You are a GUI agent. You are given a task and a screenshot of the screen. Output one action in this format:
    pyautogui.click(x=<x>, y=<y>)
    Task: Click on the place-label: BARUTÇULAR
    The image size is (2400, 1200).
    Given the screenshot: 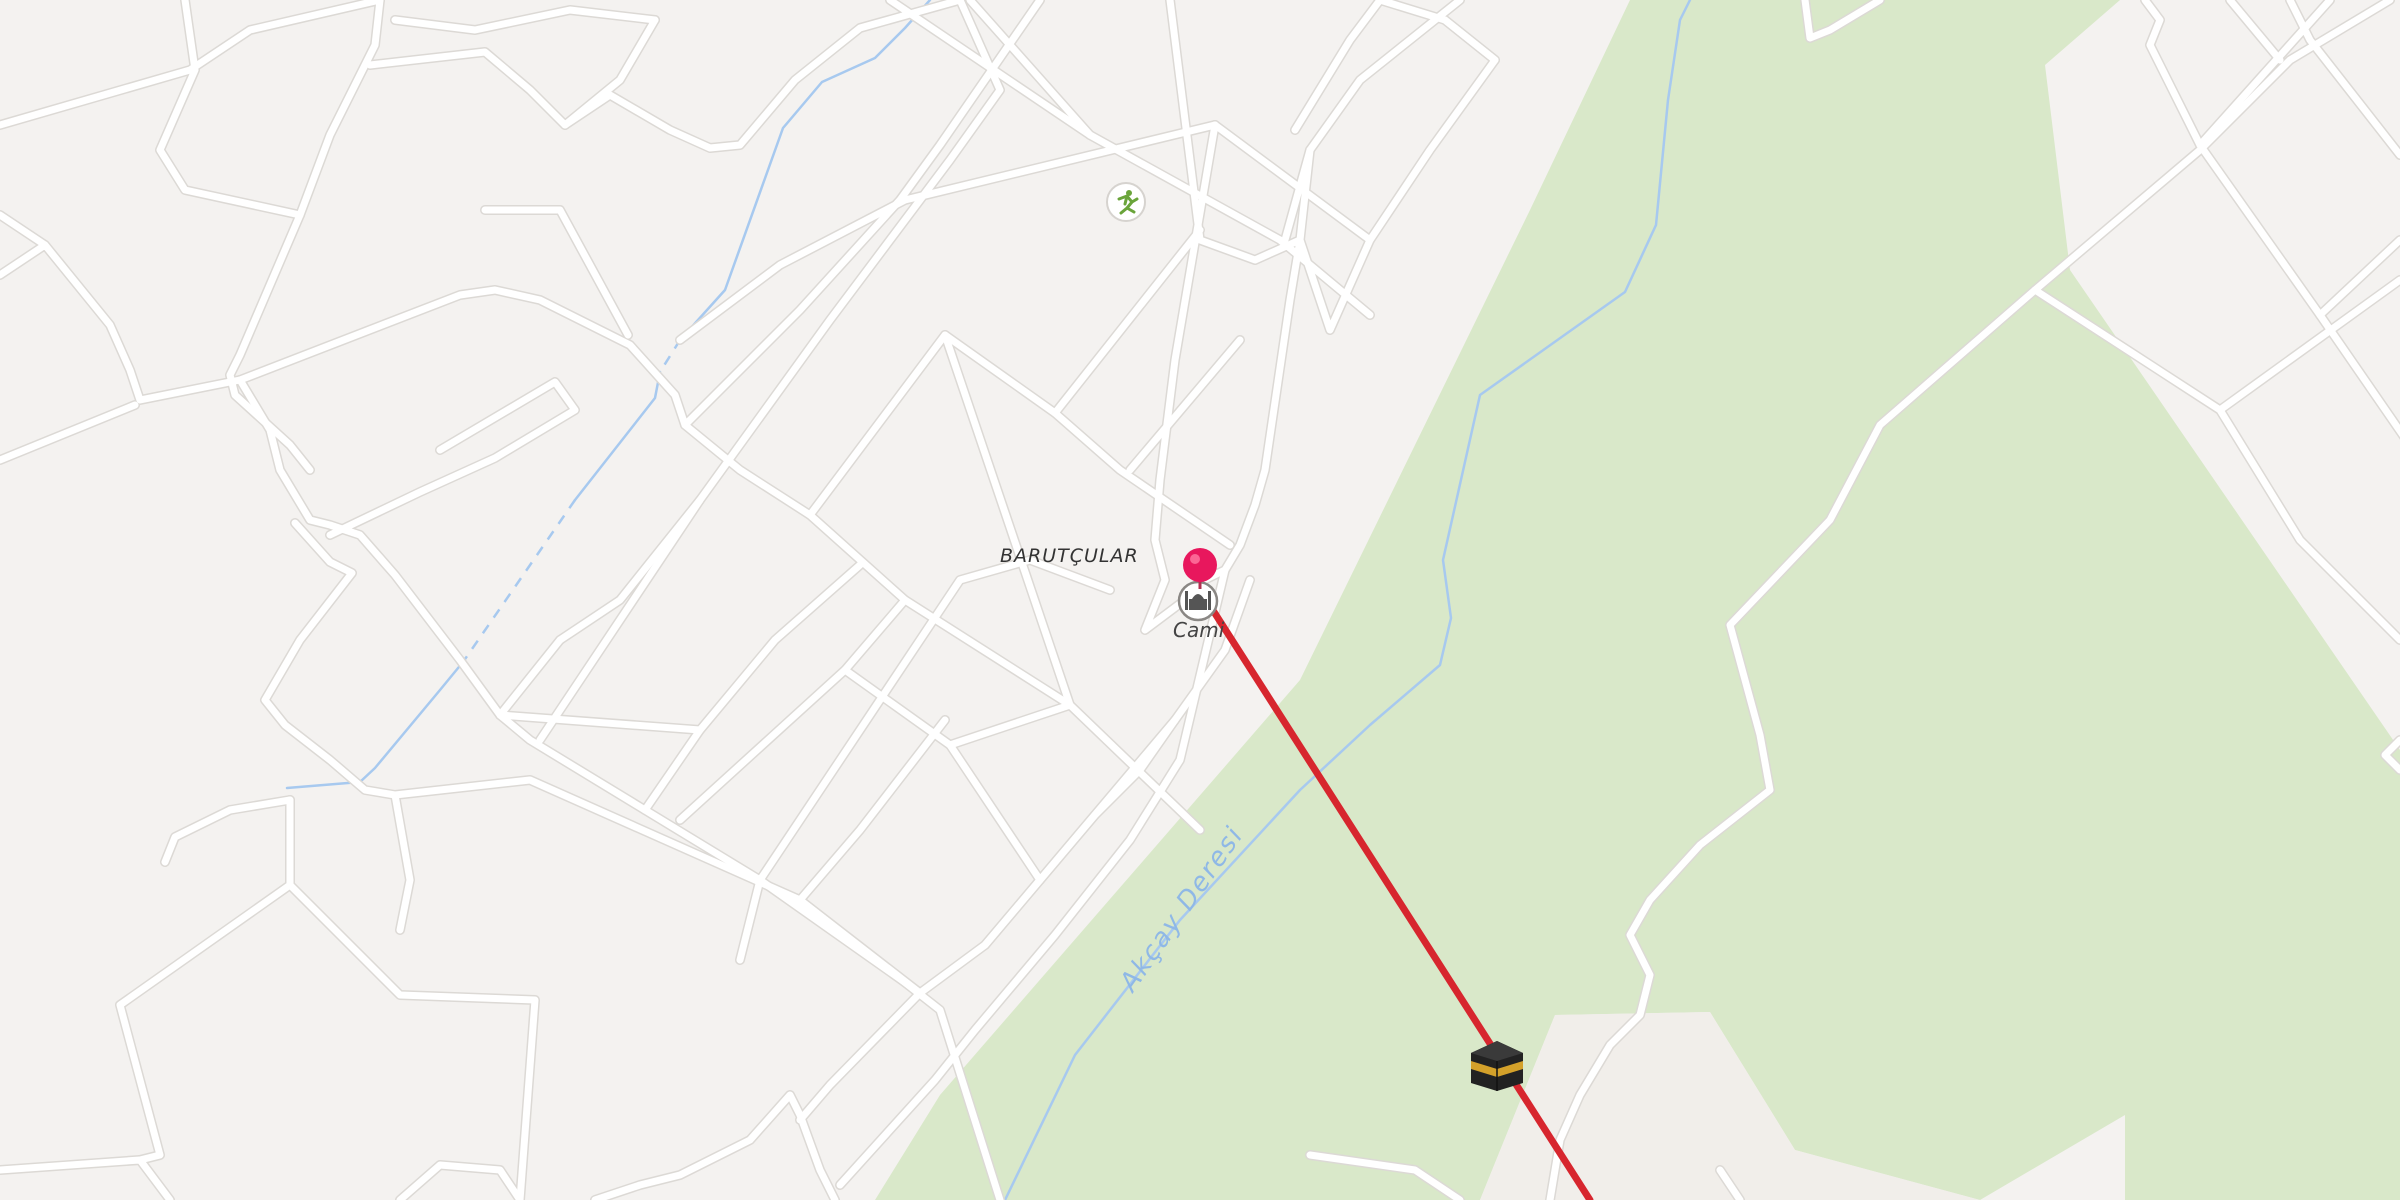 What is the action you would take?
    pyautogui.click(x=1069, y=556)
    